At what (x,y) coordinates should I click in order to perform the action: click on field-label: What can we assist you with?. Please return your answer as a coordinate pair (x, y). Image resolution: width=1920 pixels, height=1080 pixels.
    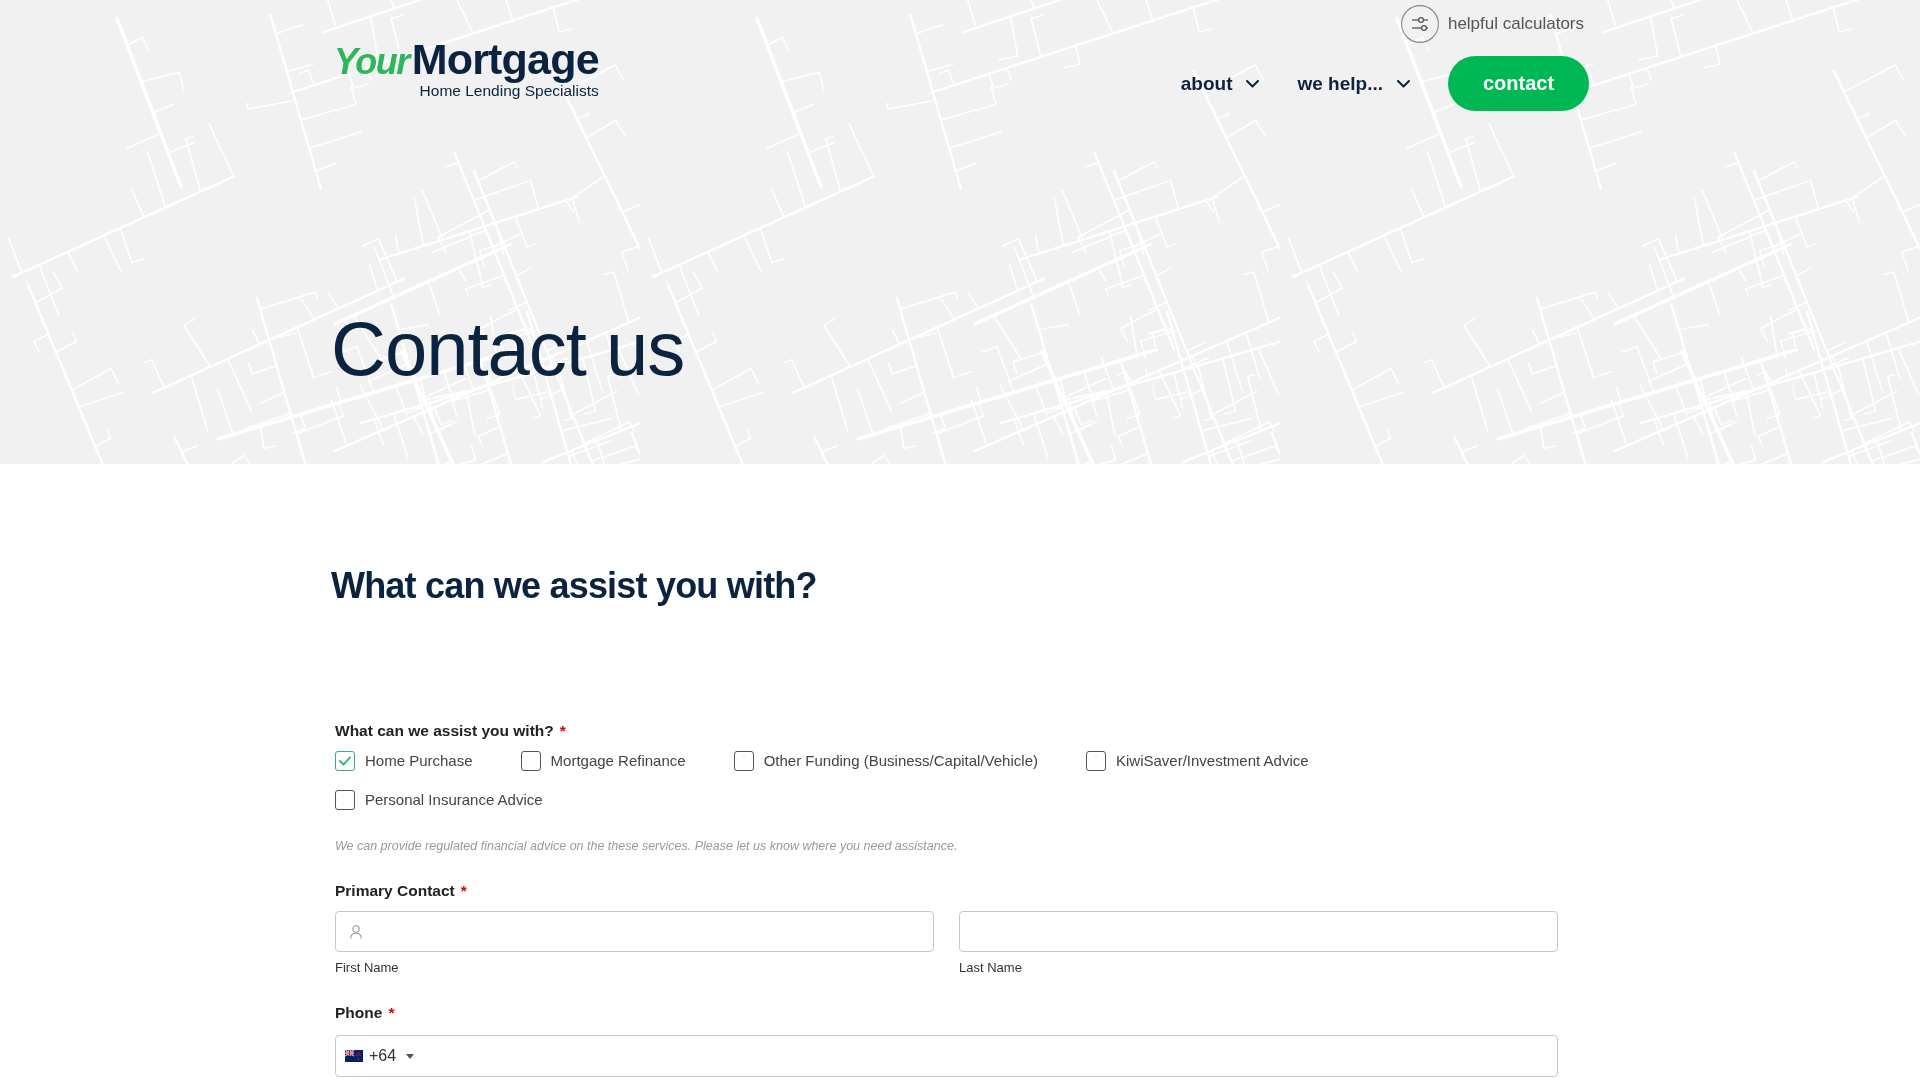
    Looking at the image, I should click on (444, 731).